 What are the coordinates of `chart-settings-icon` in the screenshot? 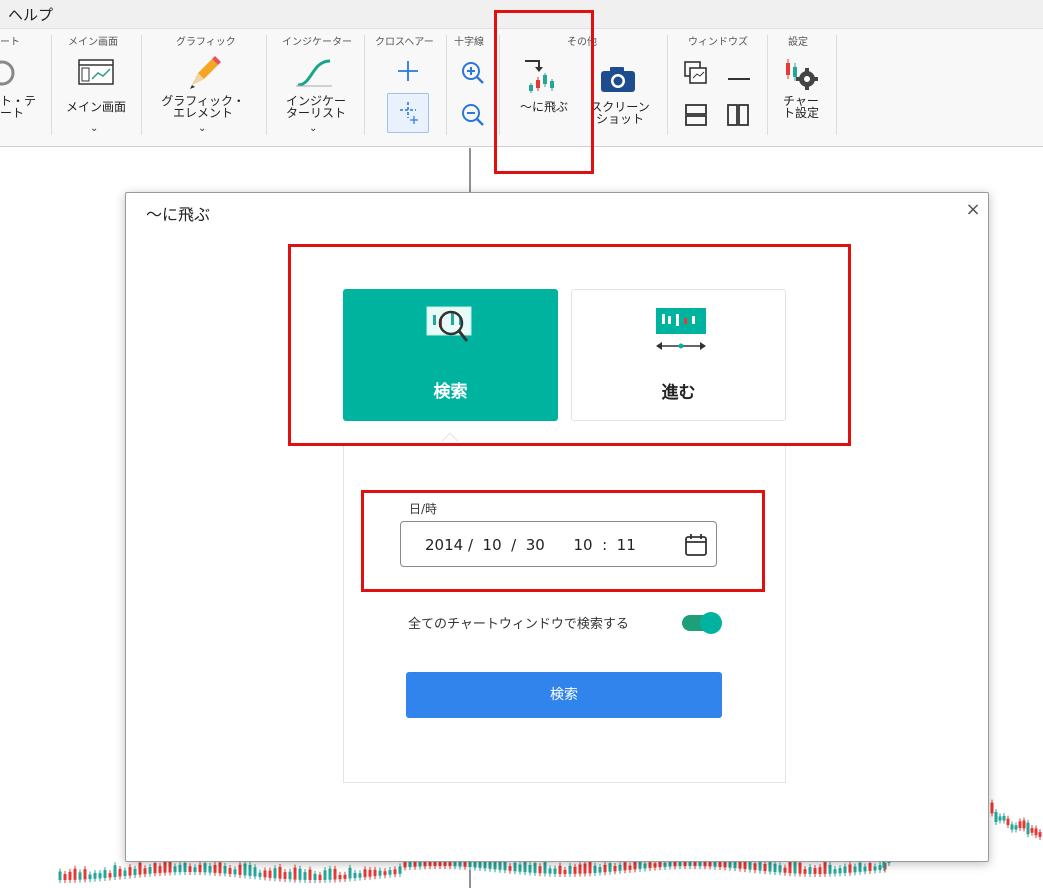 It's located at (802, 73).